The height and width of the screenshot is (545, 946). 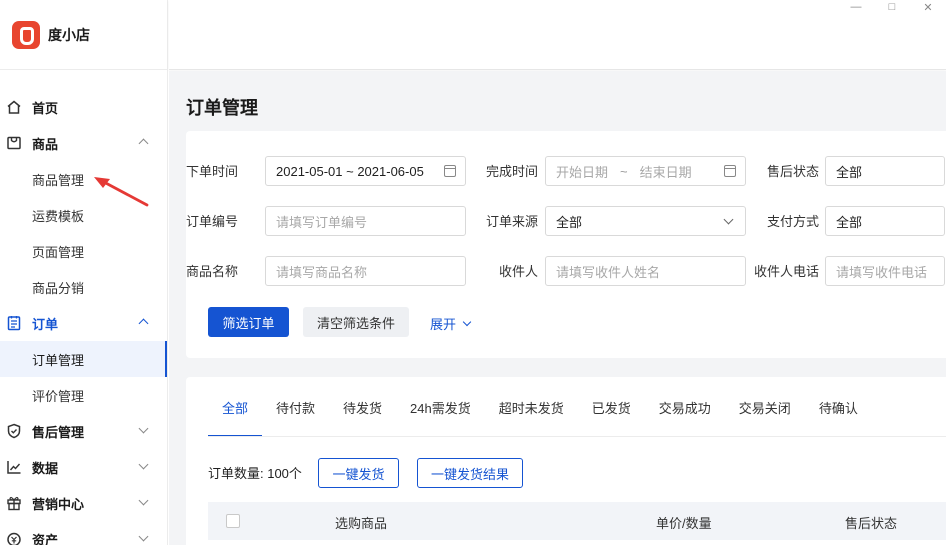 What do you see at coordinates (511, 221) in the screenshot?
I see `order-source-label: 订单来源` at bounding box center [511, 221].